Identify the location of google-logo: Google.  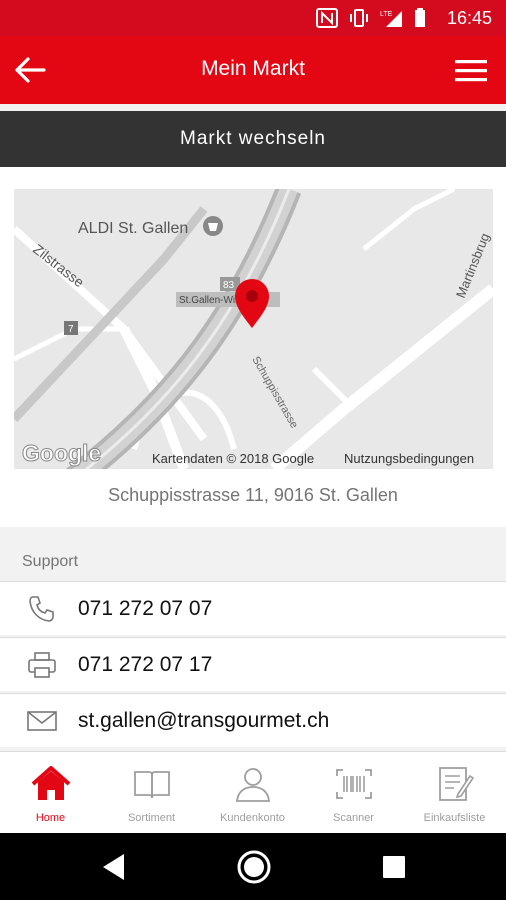
(61, 453).